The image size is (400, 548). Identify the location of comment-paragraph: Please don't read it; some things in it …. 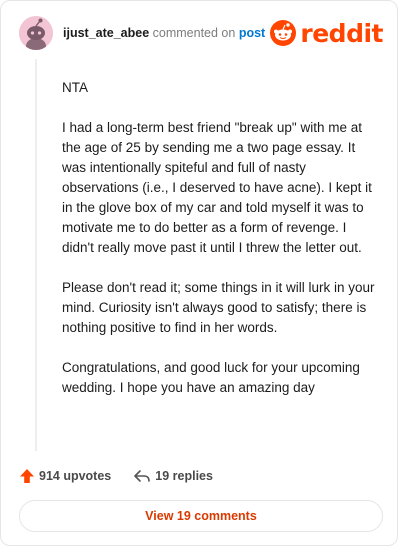
(218, 307).